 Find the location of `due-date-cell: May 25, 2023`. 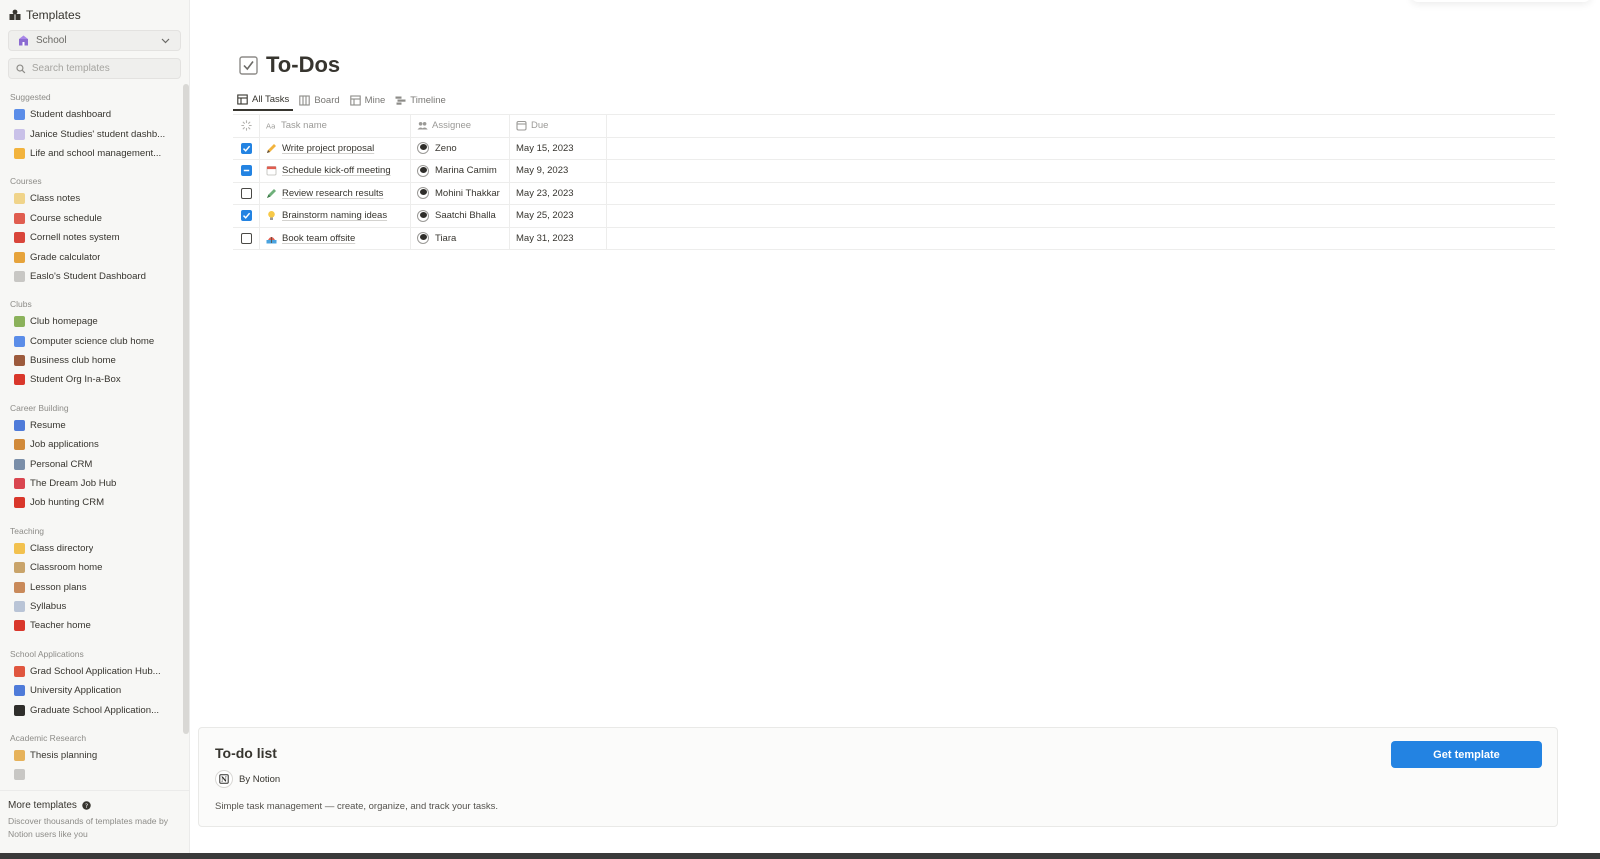

due-date-cell: May 25, 2023 is located at coordinates (558, 216).